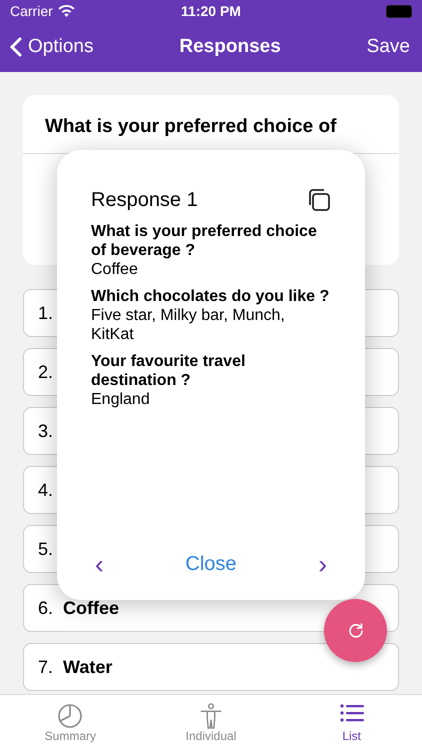 Image resolution: width=422 pixels, height=750 pixels. I want to click on save-button: Save, so click(388, 47).